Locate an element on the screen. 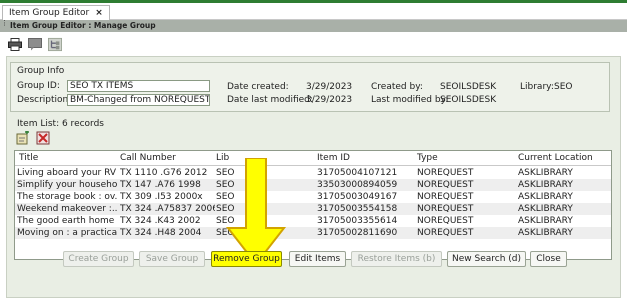 The image size is (627, 302). tab-label: Item Group Editor is located at coordinates (49, 13).